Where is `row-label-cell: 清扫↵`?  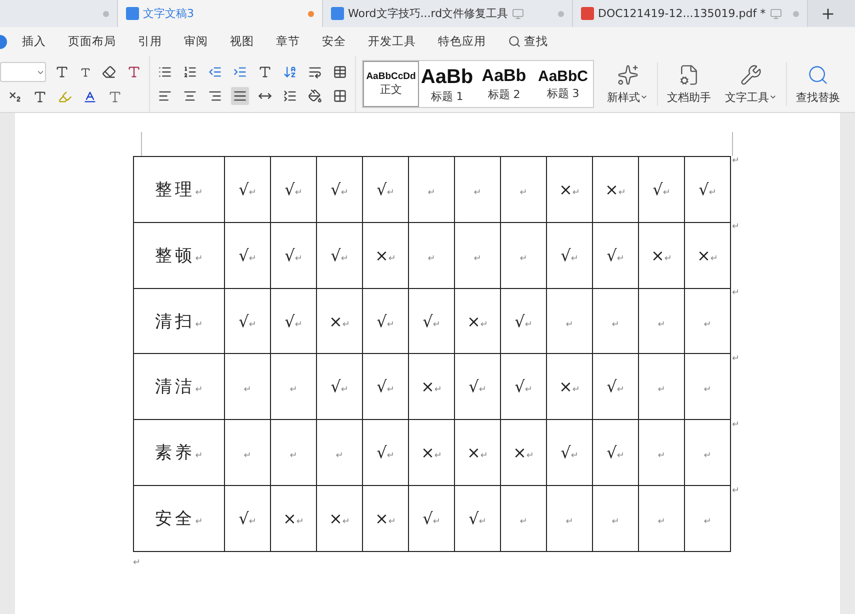 row-label-cell: 清扫↵ is located at coordinates (179, 321).